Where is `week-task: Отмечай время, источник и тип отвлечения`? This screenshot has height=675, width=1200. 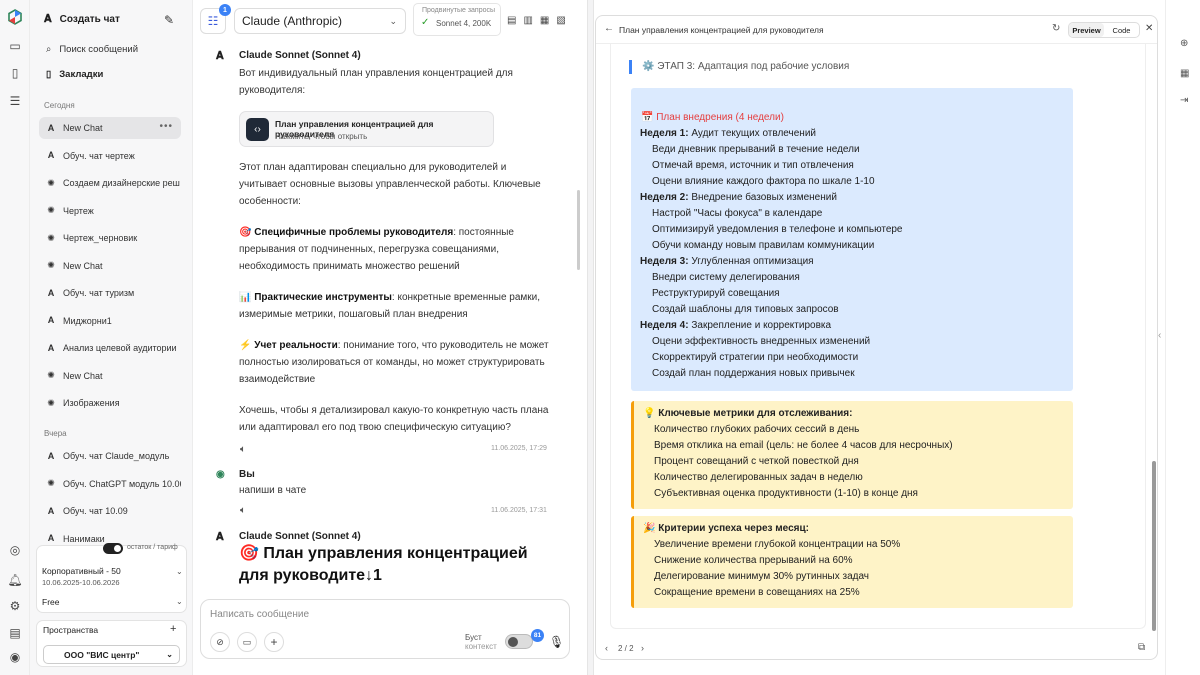
week-task: Отмечай время, источник и тип отвлечения is located at coordinates (753, 165).